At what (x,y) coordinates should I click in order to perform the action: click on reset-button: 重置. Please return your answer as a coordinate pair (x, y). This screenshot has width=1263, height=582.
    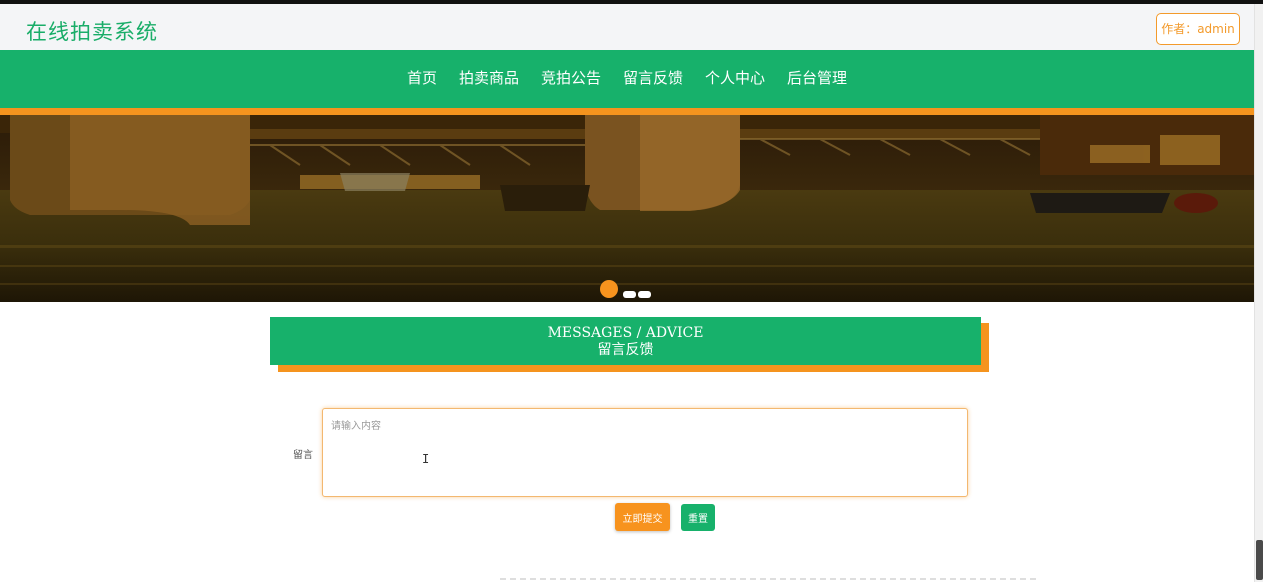
    Looking at the image, I should click on (698, 517).